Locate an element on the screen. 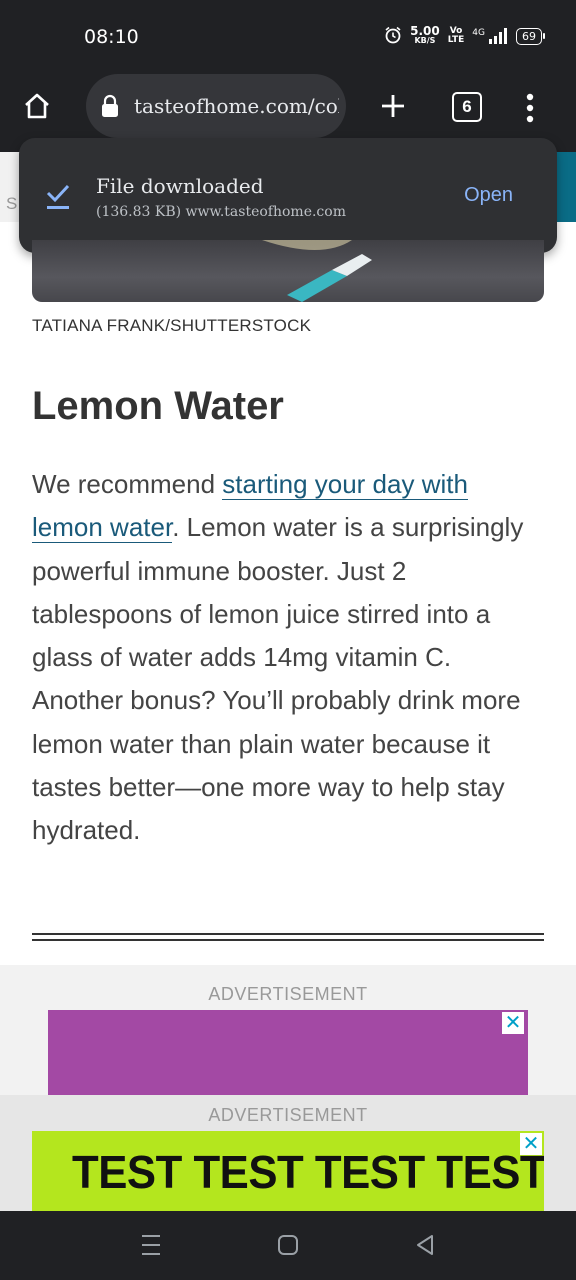 This screenshot has width=576, height=1280. plus-icon is located at coordinates (393, 106).